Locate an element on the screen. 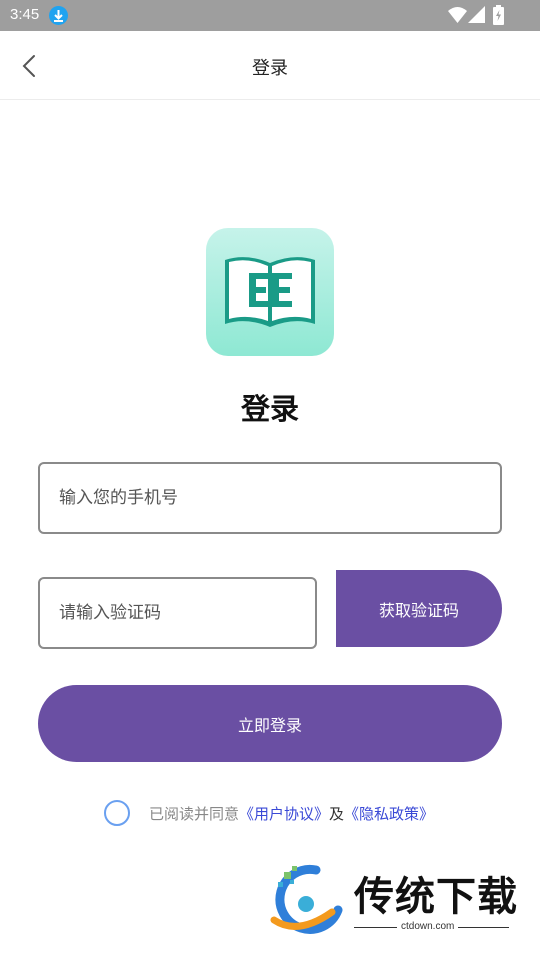 Image resolution: width=540 pixels, height=960 pixels. app-logo is located at coordinates (270, 292).